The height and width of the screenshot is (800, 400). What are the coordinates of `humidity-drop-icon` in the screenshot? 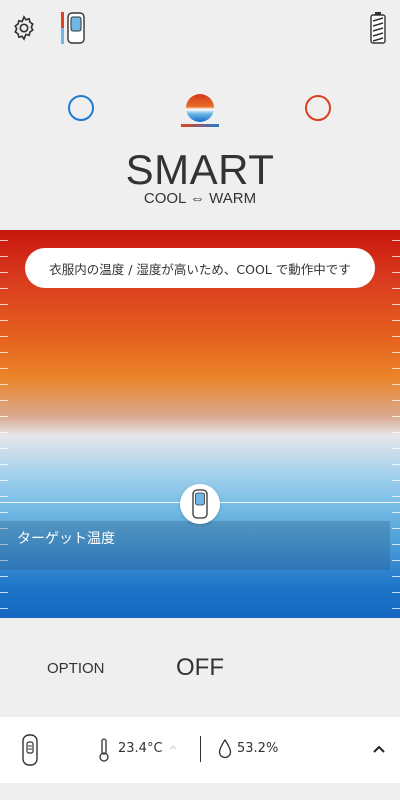 It's located at (225, 749).